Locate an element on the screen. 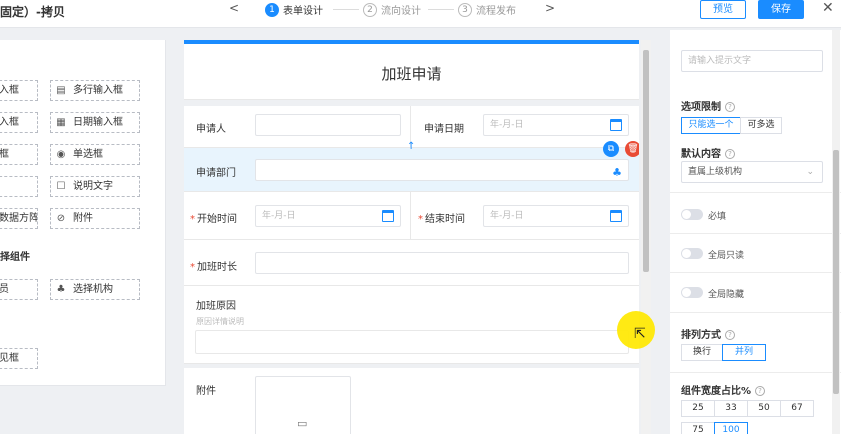  top-bar: 固定）-拷贝 < 1 表单设计 2 流向设计 3 流程发布 > 预览 保存 ✕ is located at coordinates (420, 14).